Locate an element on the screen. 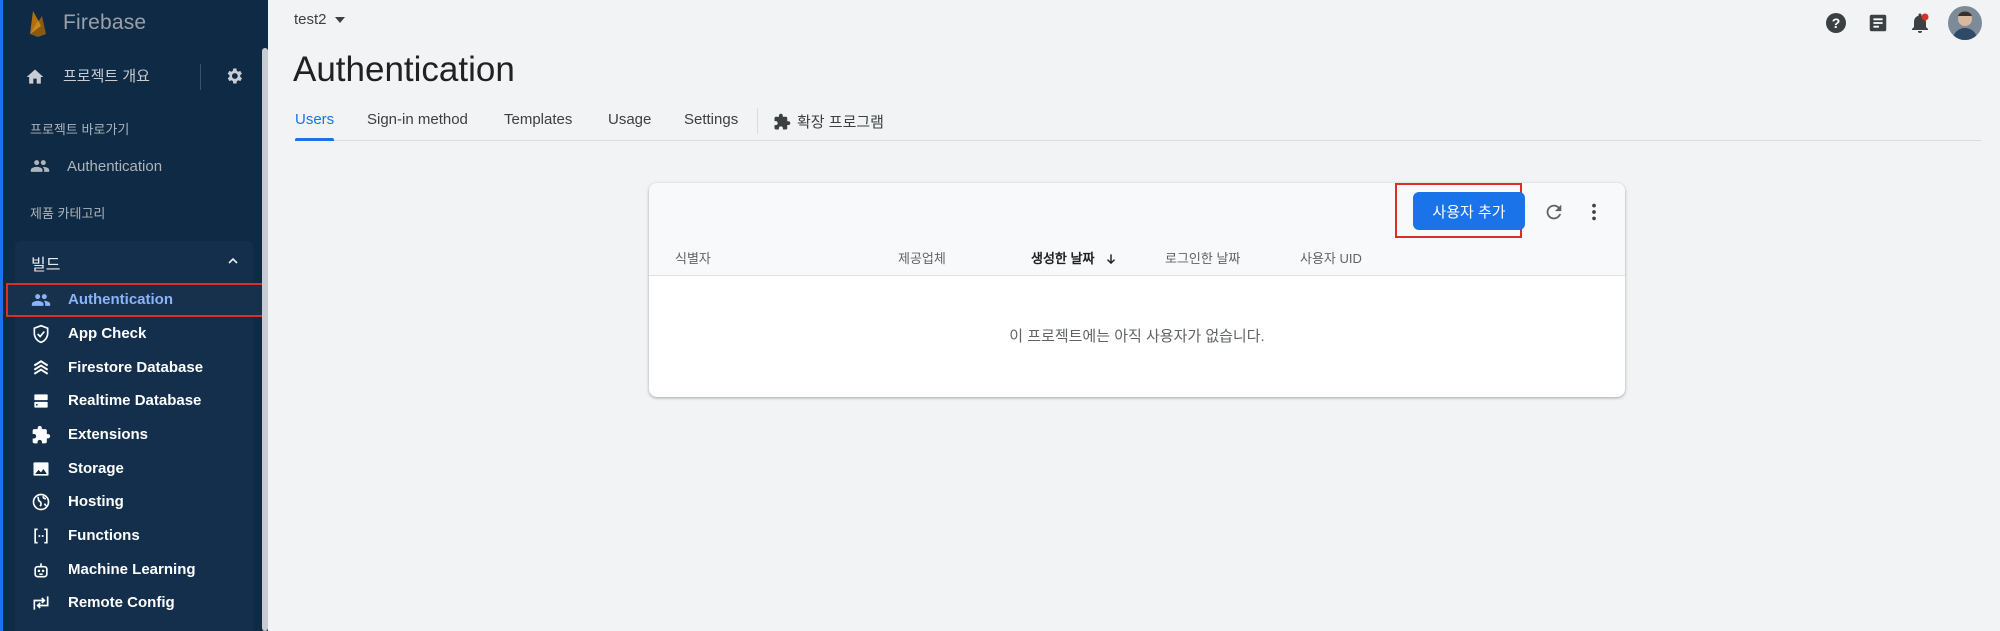  feedback-button is located at coordinates (1878, 23).